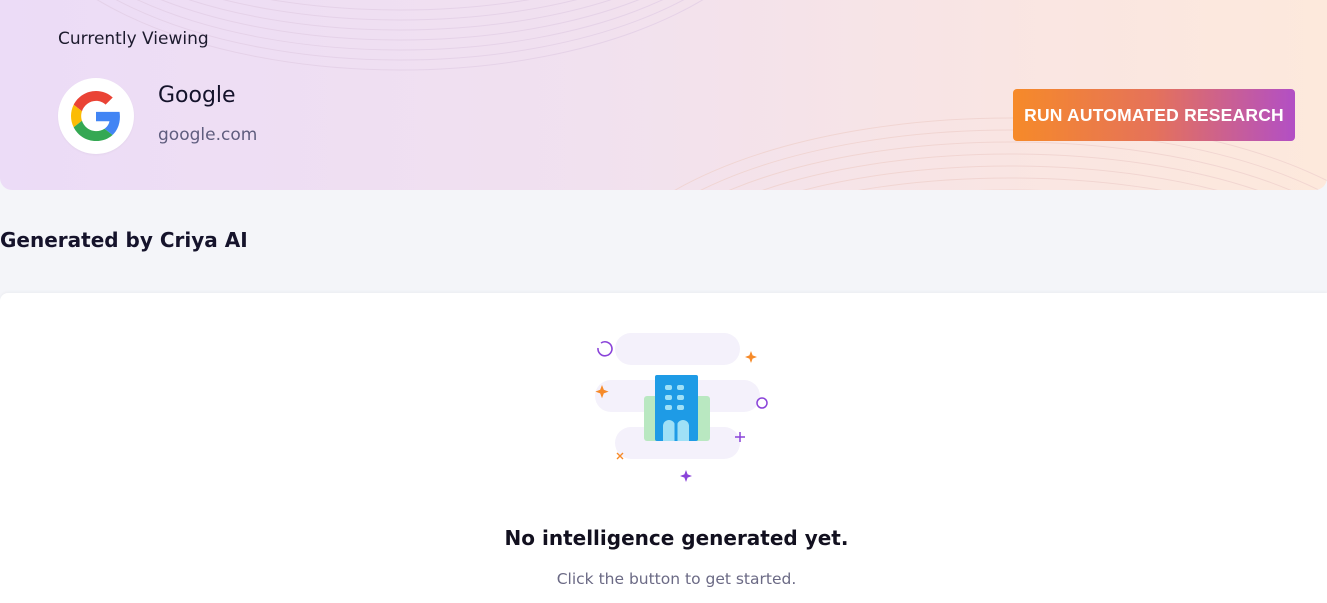 The width and height of the screenshot is (1327, 603). Describe the element at coordinates (681, 407) in the screenshot. I see `empty-state-illustration` at that location.